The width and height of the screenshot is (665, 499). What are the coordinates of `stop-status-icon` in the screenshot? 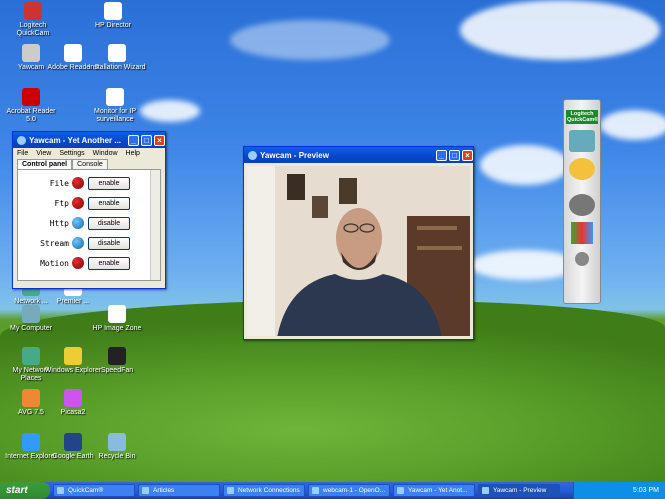 It's located at (78, 263).